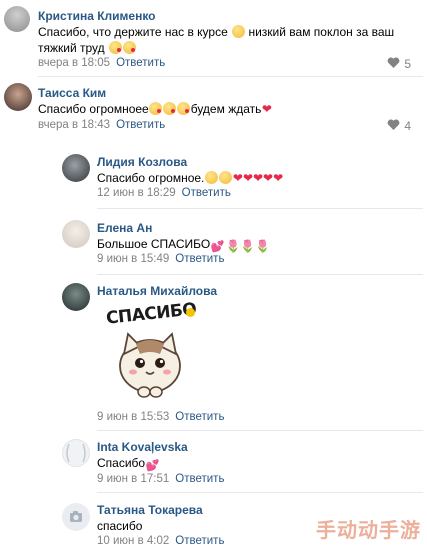  What do you see at coordinates (136, 193) in the screenshot?
I see `reply-time: 12 июн в 18:29` at bounding box center [136, 193].